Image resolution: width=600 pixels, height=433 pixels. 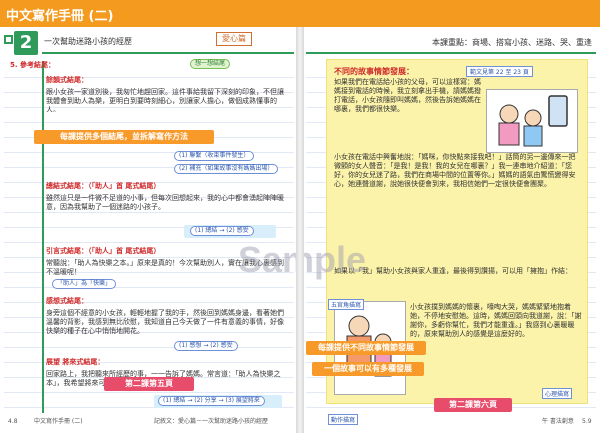 I want to click on story-para-3: 如果以「我」幫助小女孩與家人重逢，最後得到讚揚，可以用「擁抱」作結：, so click(x=453, y=271).